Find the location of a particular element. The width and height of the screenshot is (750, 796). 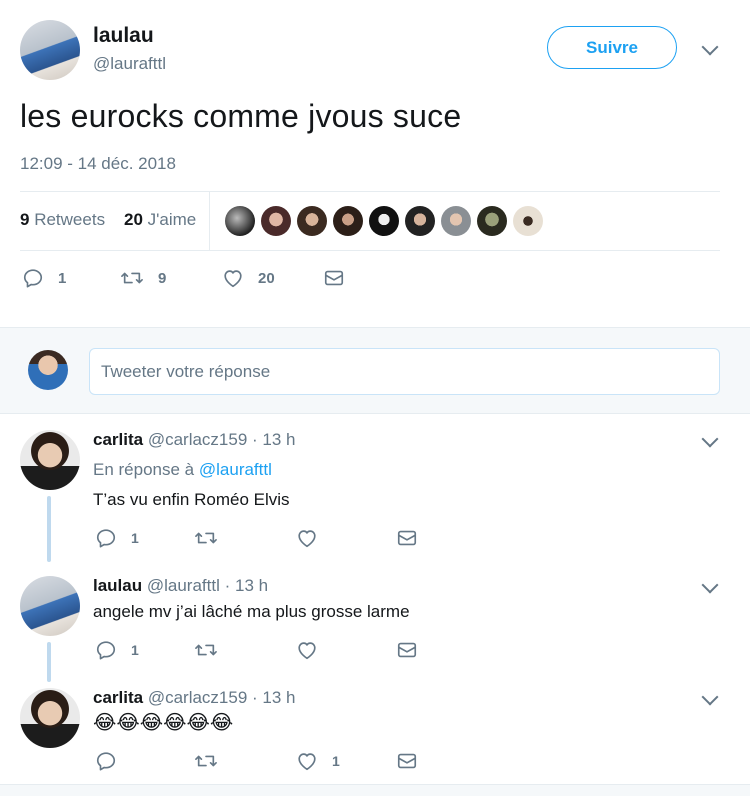

tweet-stats: 9 Retweets 20 J'aime is located at coordinates (108, 220).